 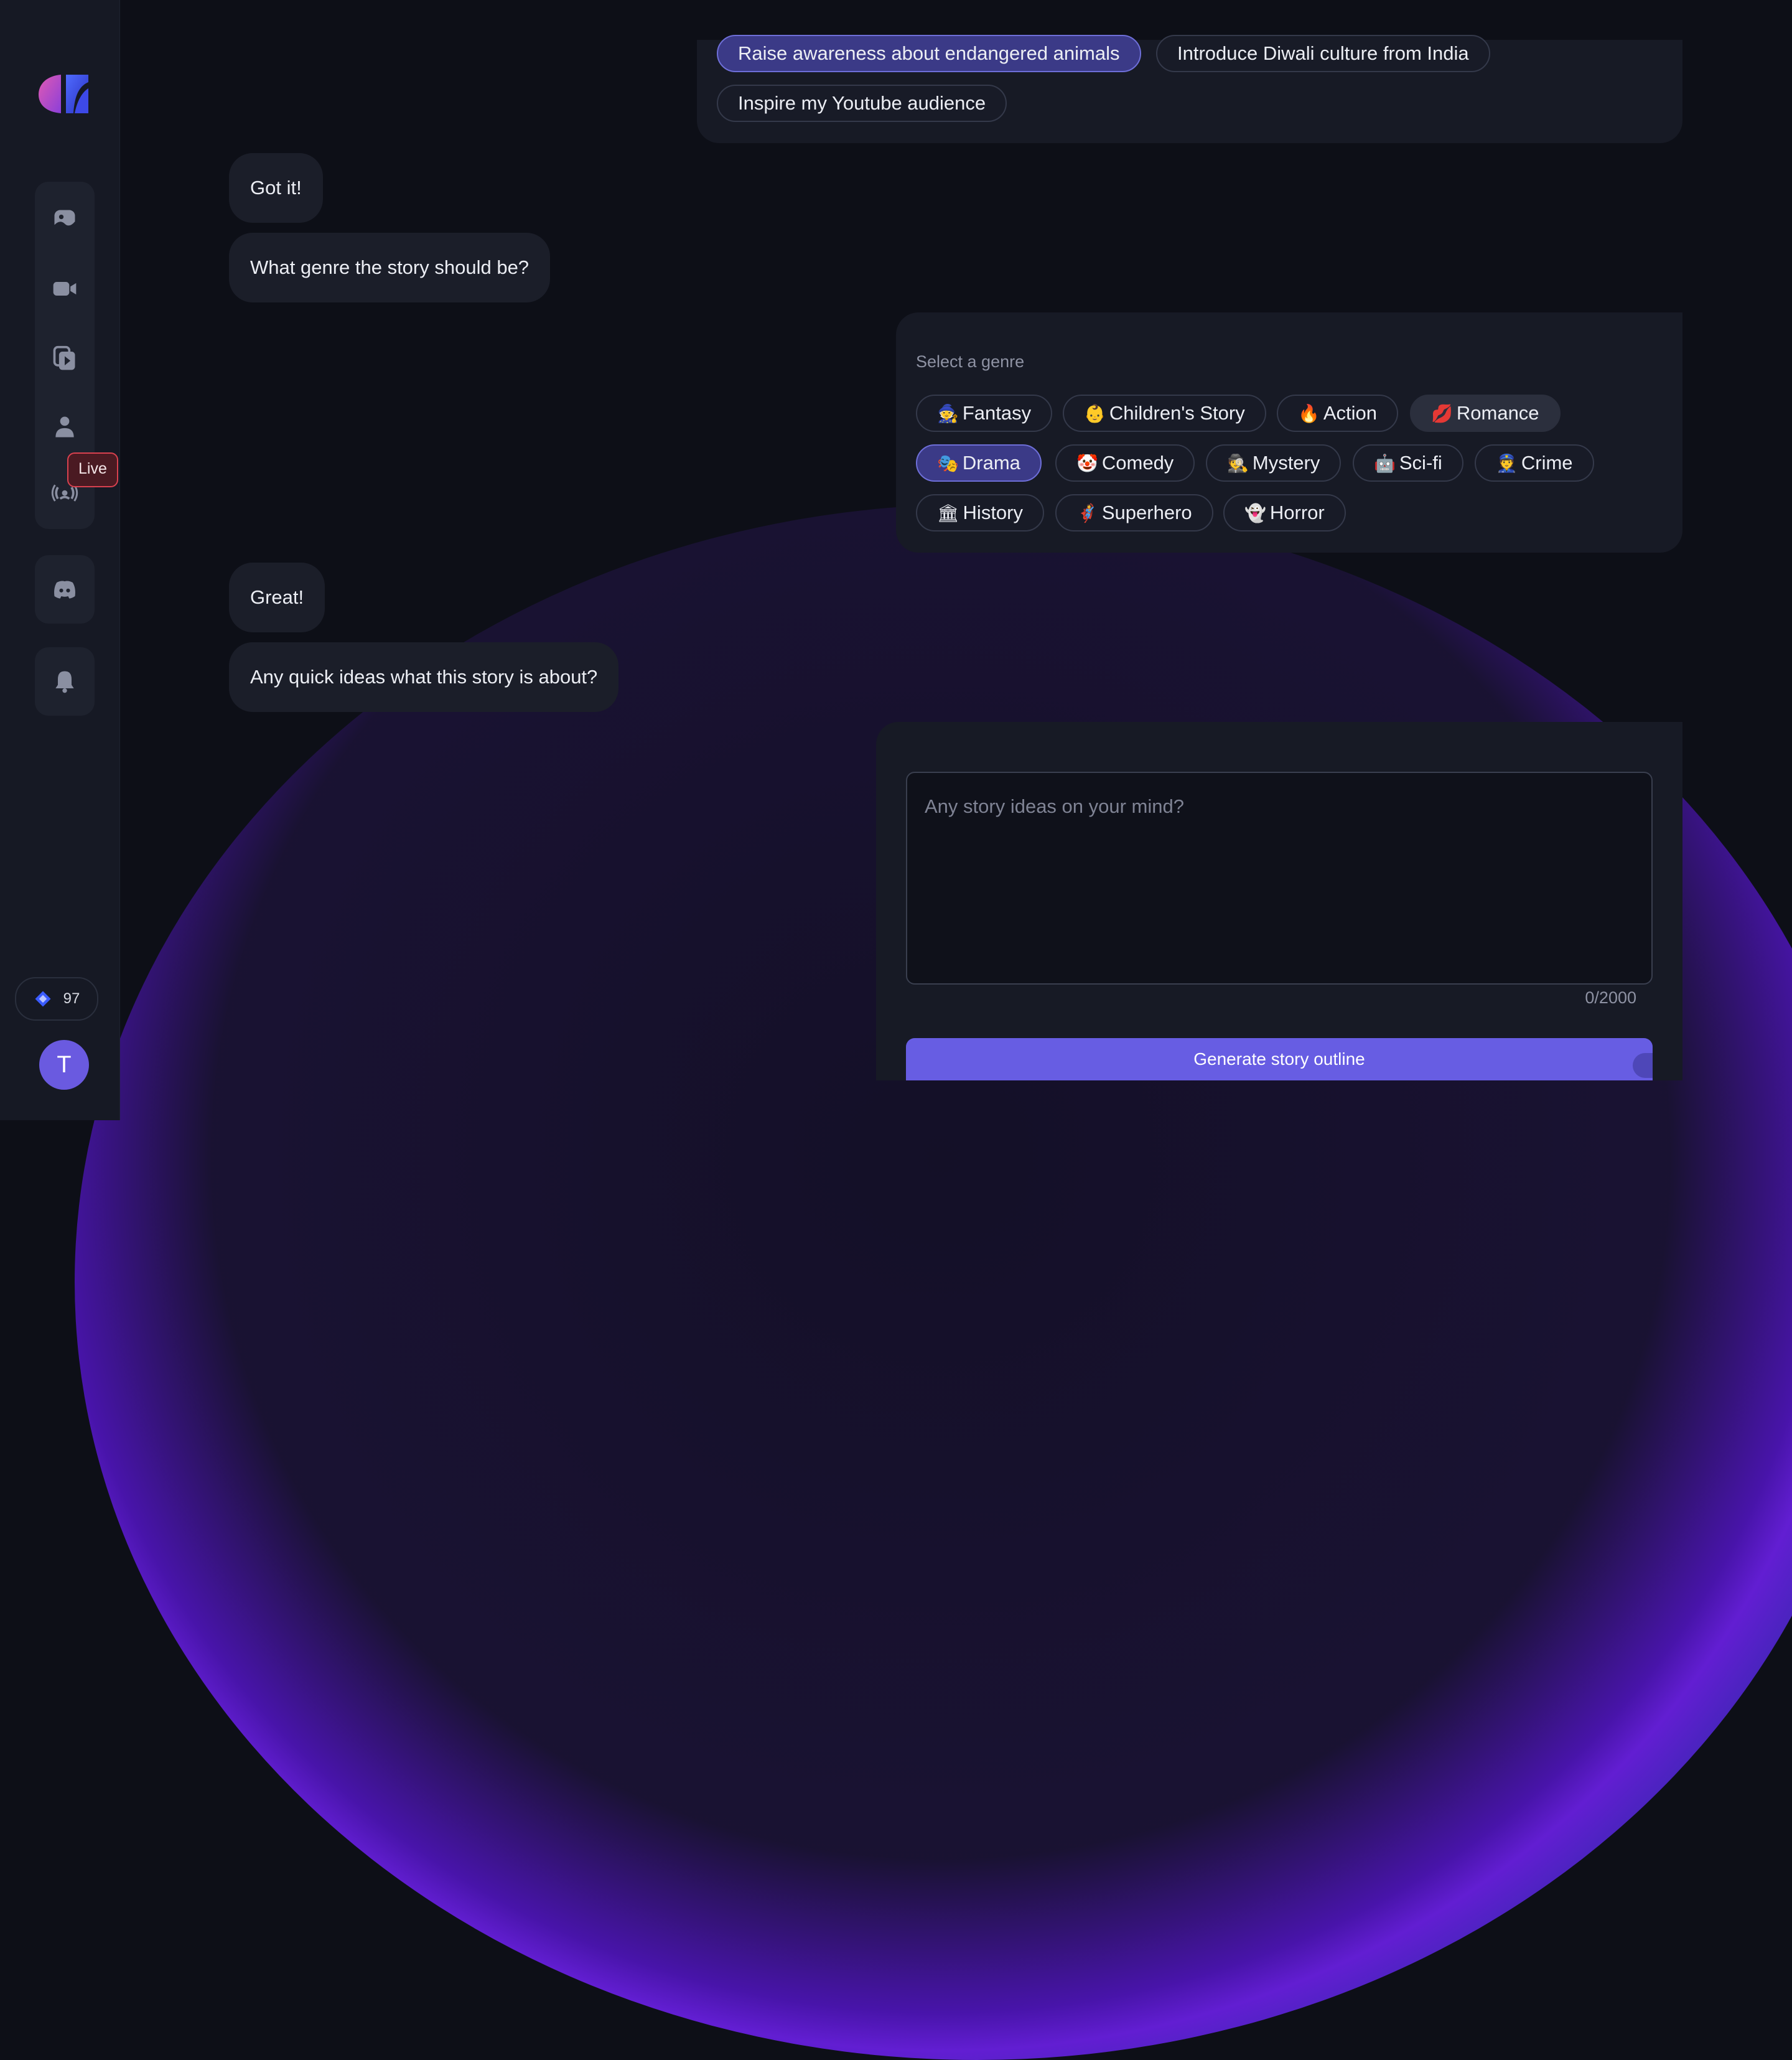 What do you see at coordinates (1547, 463) in the screenshot?
I see `genre-chip-label: Crime` at bounding box center [1547, 463].